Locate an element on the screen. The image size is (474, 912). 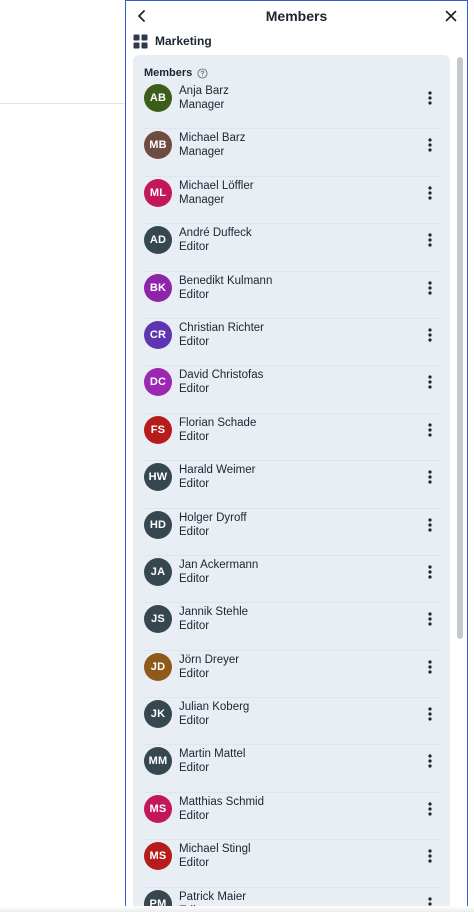
members-section-header: Members is located at coordinates (176, 73).